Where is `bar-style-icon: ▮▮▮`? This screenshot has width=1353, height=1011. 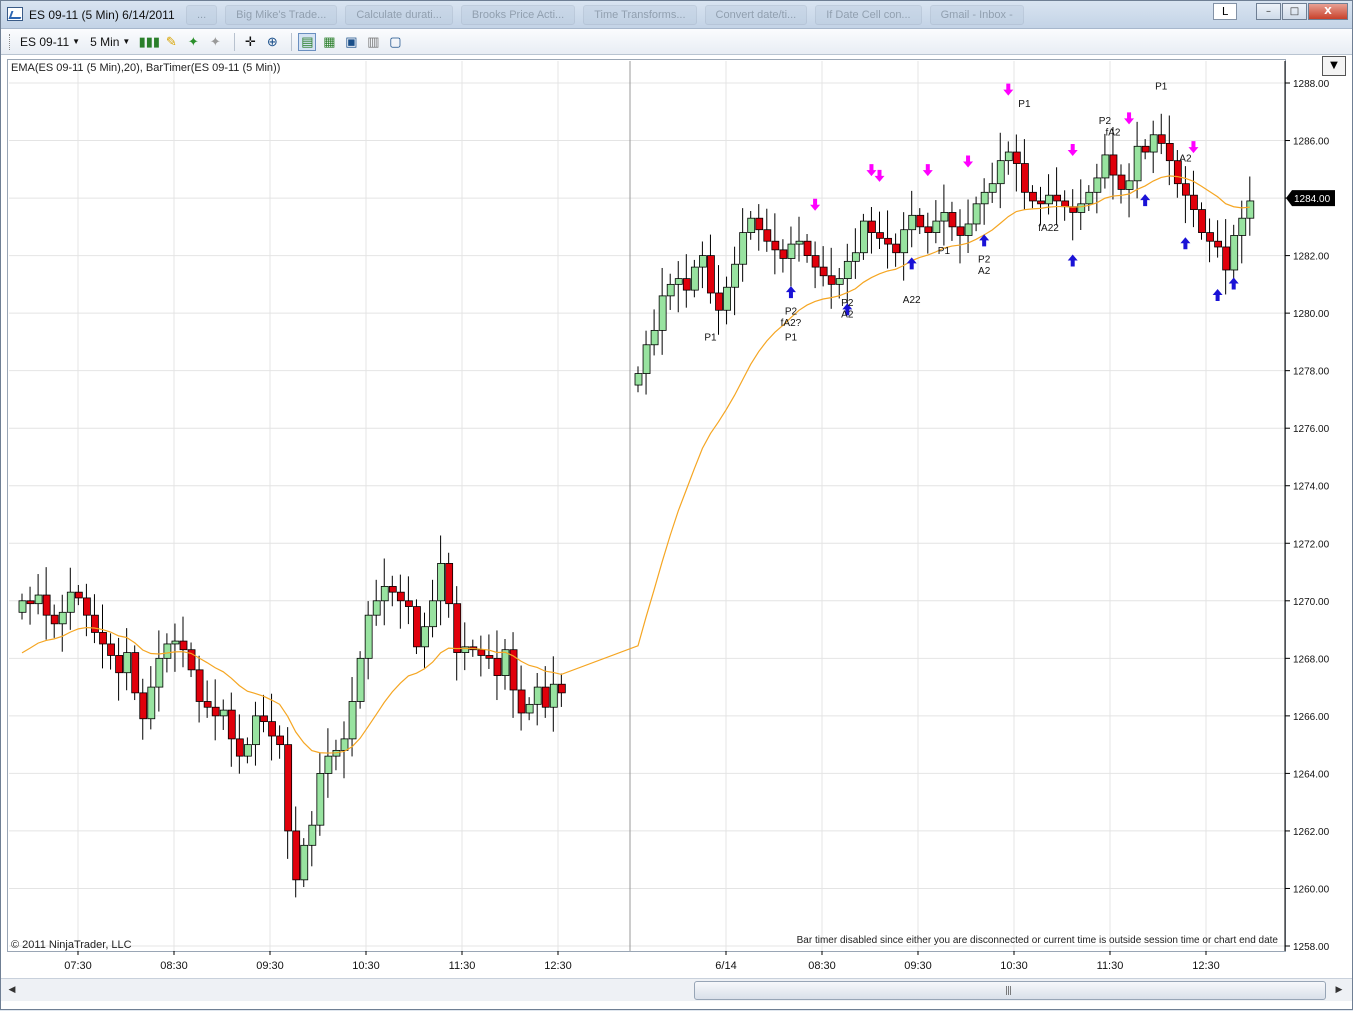 bar-style-icon: ▮▮▮ is located at coordinates (149, 42).